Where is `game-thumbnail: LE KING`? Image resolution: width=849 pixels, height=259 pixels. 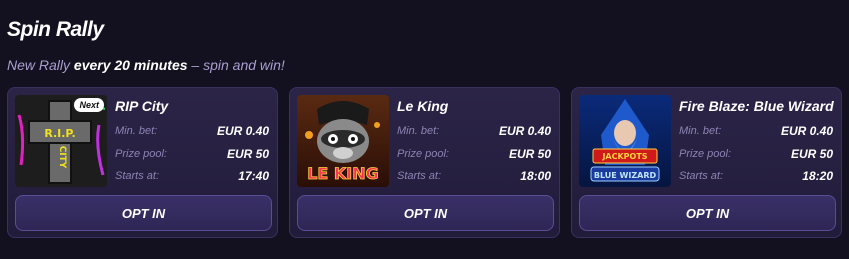 game-thumbnail: LE KING is located at coordinates (343, 141).